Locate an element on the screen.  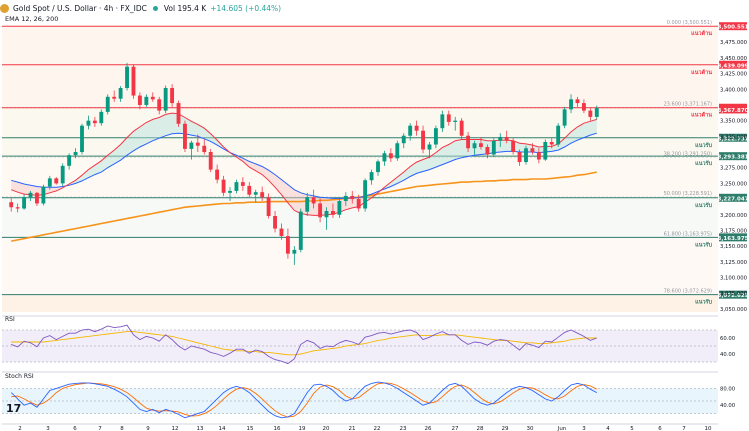
fib-level-label: 50.000 (3,228.591) is located at coordinates (688, 194).